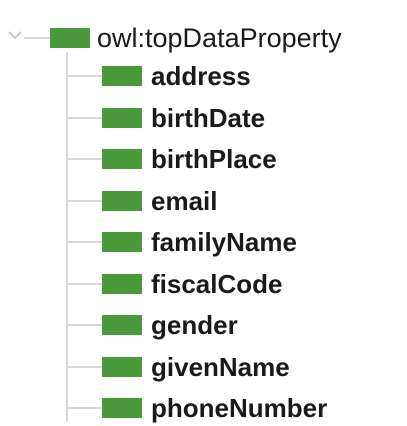 The image size is (407, 426). Describe the element at coordinates (201, 76) in the screenshot. I see `tree-node-label: address` at that location.